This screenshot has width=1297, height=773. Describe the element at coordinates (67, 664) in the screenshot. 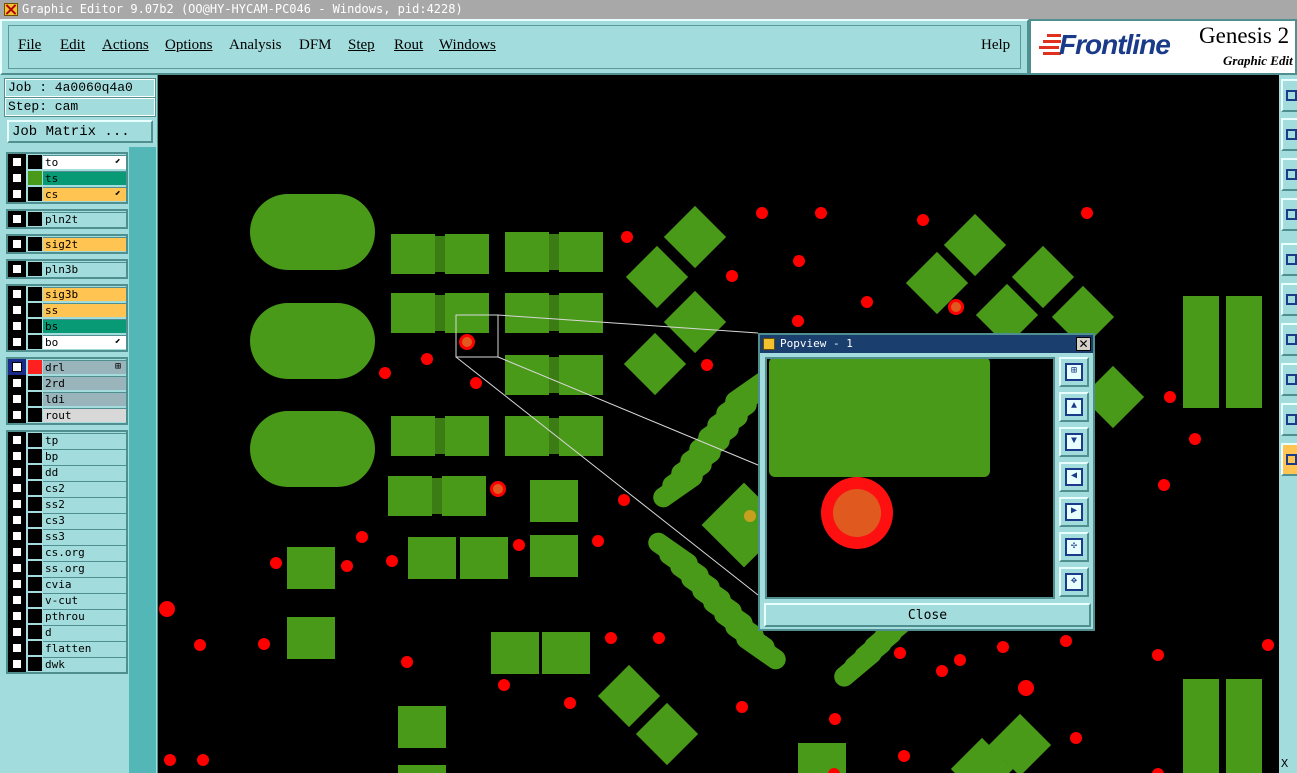

I see `layer-row: dwk` at that location.